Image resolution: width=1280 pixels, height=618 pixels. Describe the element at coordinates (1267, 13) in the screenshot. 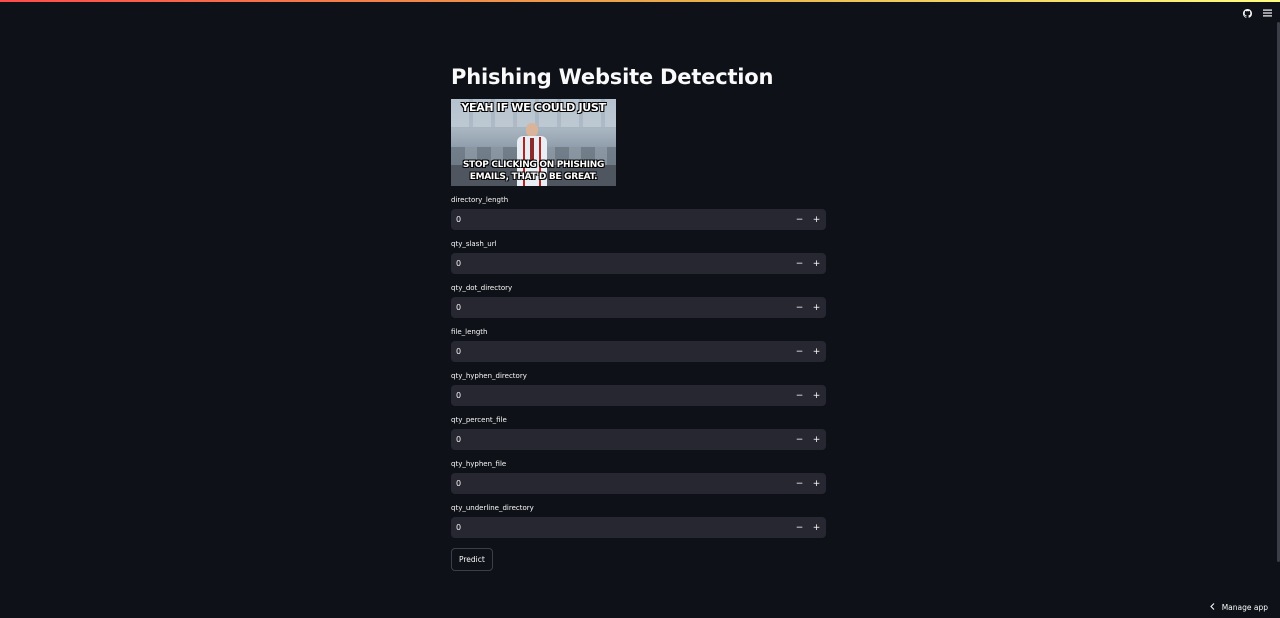

I see `hamburger-menu-icon` at that location.